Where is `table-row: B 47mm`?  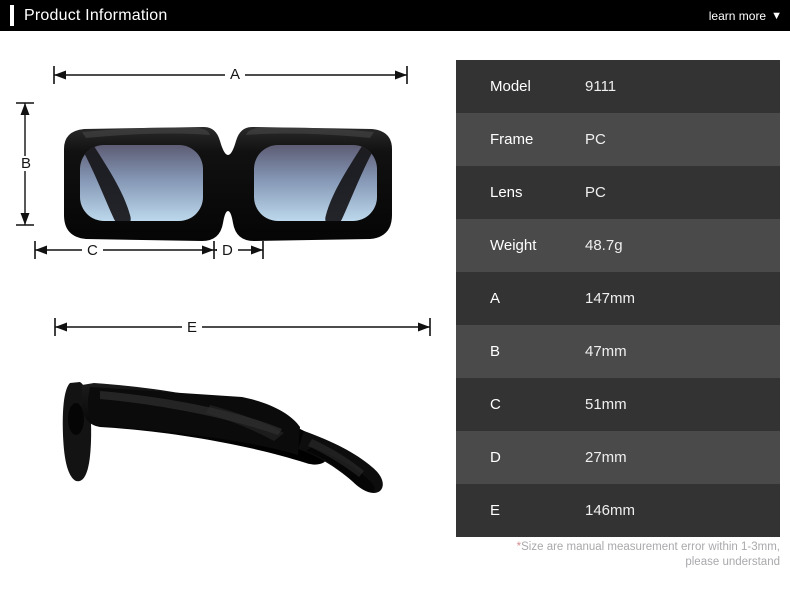
table-row: B 47mm is located at coordinates (618, 351).